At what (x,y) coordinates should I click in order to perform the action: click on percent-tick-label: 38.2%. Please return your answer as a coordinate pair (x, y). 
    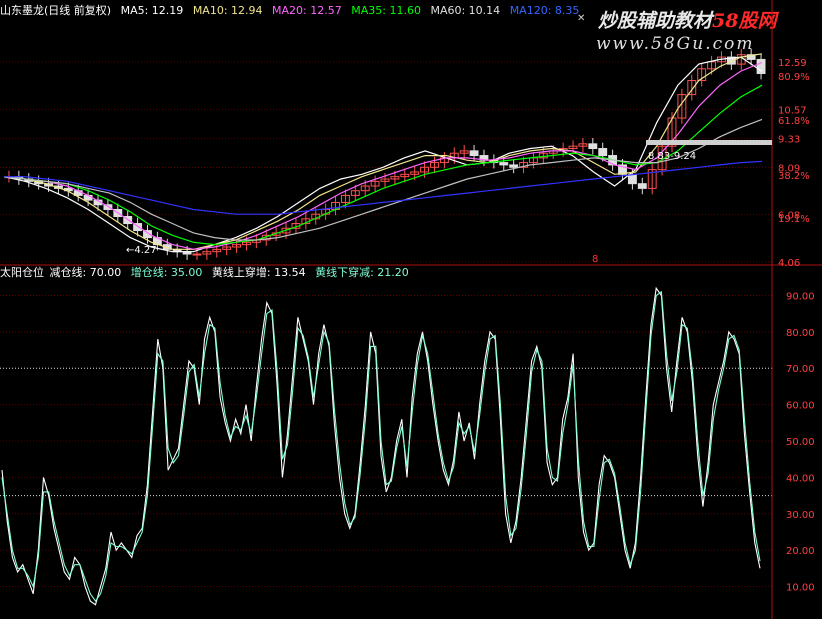
    Looking at the image, I should click on (794, 176).